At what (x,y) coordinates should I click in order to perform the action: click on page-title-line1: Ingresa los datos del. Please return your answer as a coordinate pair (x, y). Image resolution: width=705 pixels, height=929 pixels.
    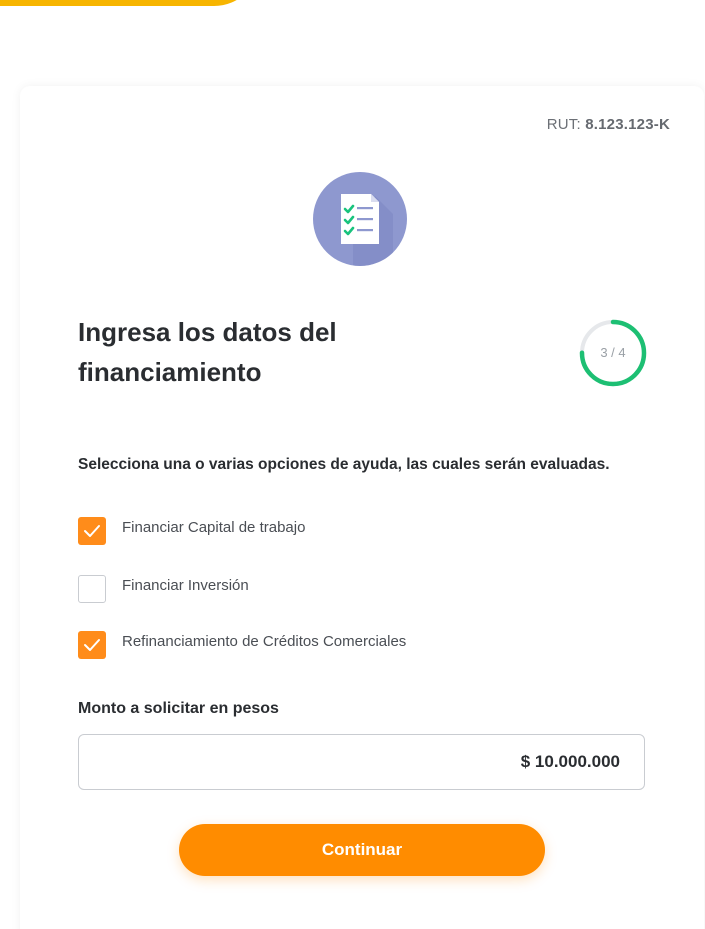
    Looking at the image, I should click on (207, 332).